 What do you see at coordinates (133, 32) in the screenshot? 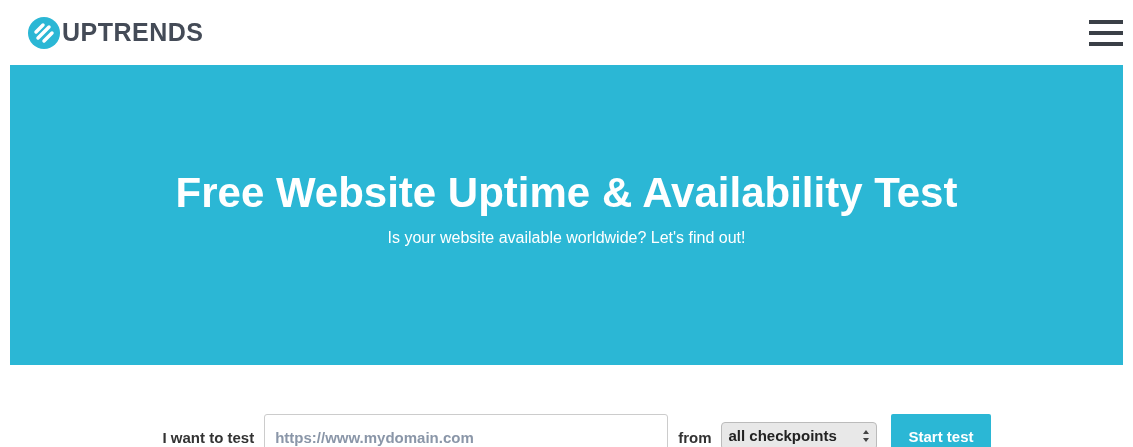
I see `logo-text: UPTRENDS` at bounding box center [133, 32].